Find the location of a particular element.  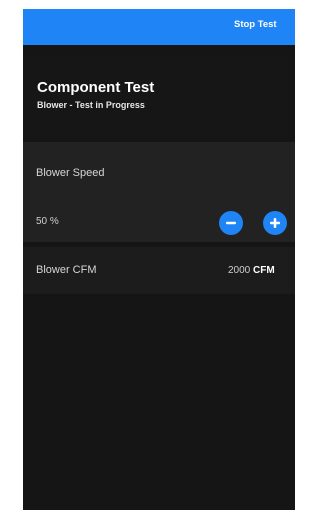

minus-icon is located at coordinates (231, 223).